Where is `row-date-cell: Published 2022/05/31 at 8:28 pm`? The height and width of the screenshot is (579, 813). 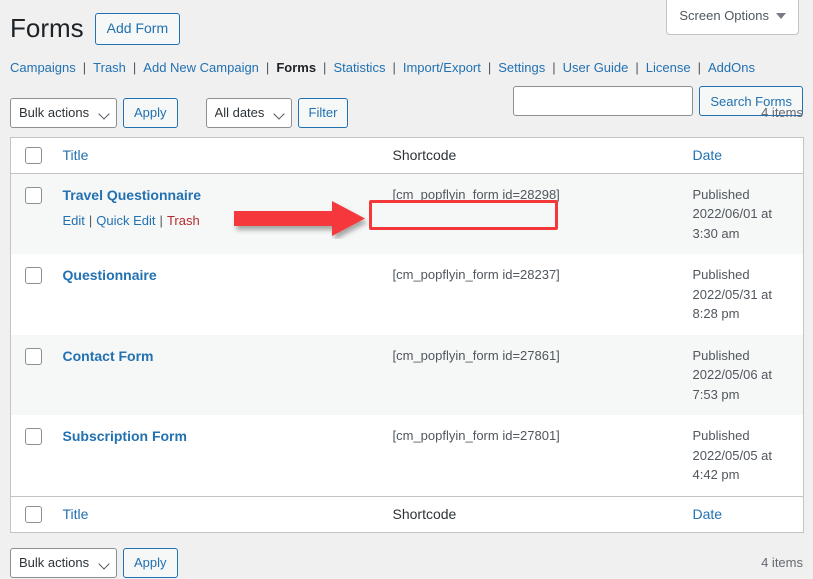
row-date-cell: Published 2022/05/31 at 8:28 pm is located at coordinates (743, 294).